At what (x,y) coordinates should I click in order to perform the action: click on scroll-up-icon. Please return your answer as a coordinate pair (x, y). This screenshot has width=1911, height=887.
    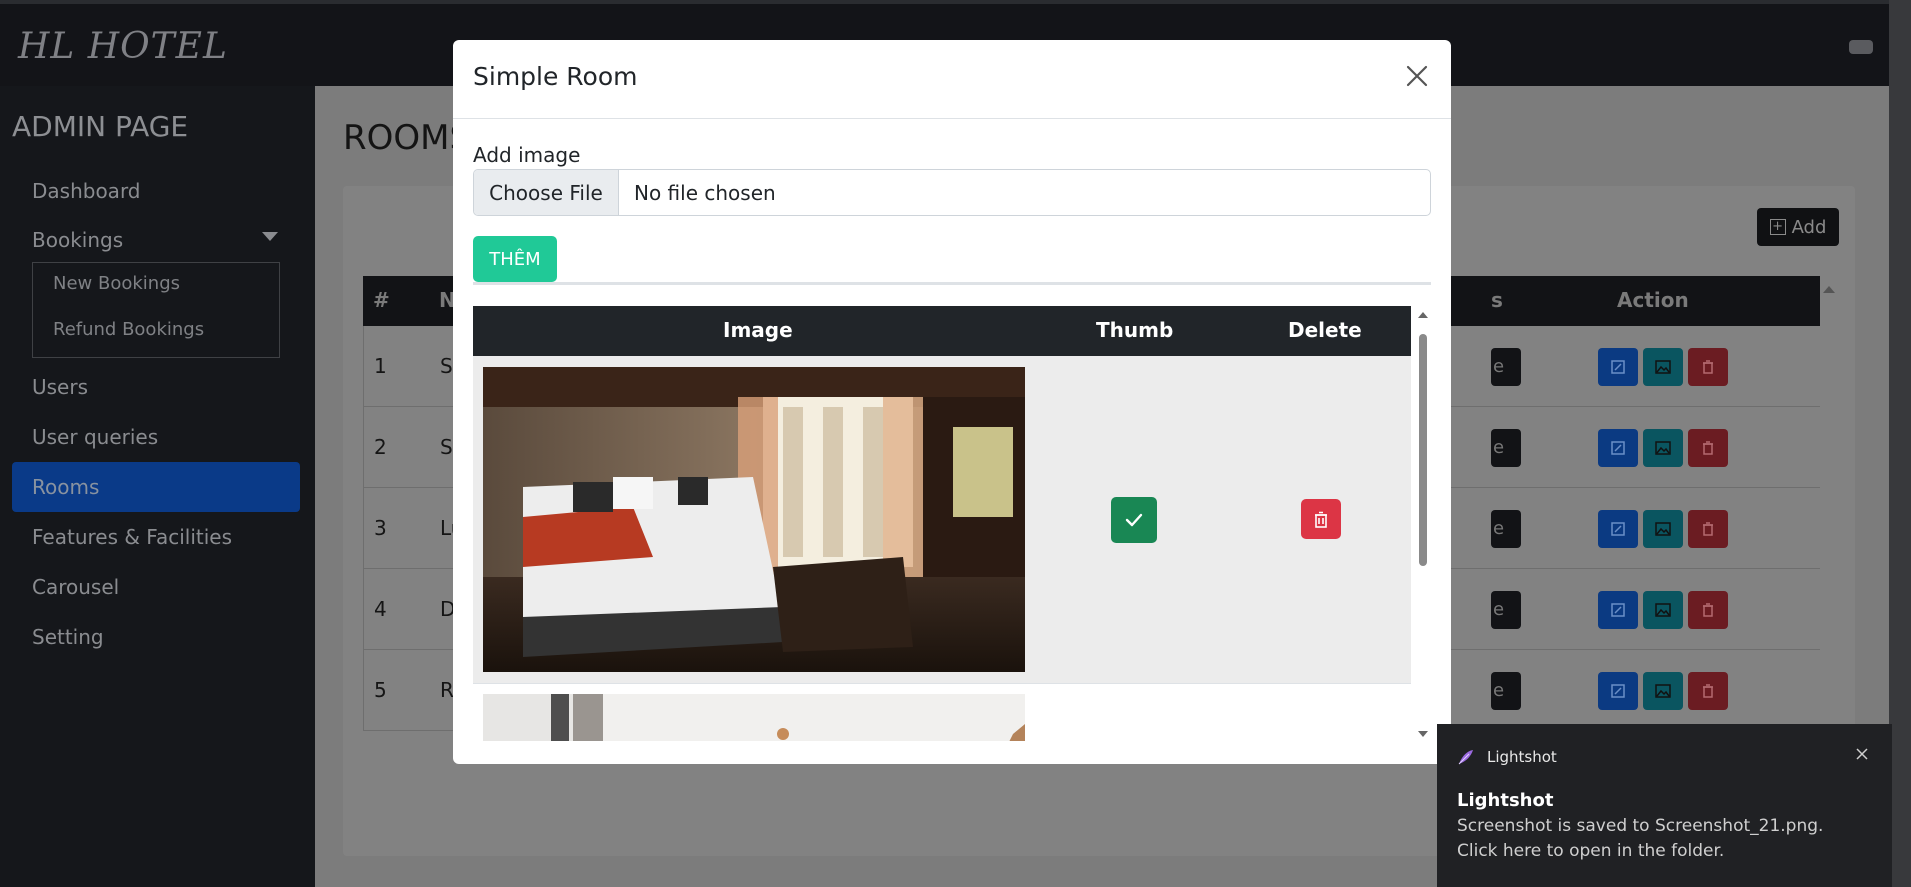
    Looking at the image, I should click on (1423, 315).